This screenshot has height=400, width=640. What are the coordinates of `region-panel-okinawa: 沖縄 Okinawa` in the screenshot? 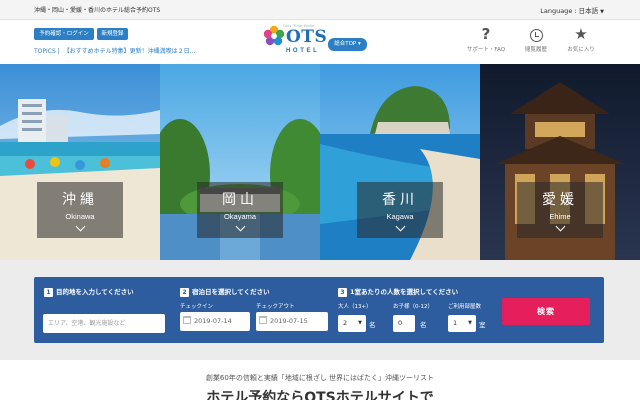 It's located at (80, 162).